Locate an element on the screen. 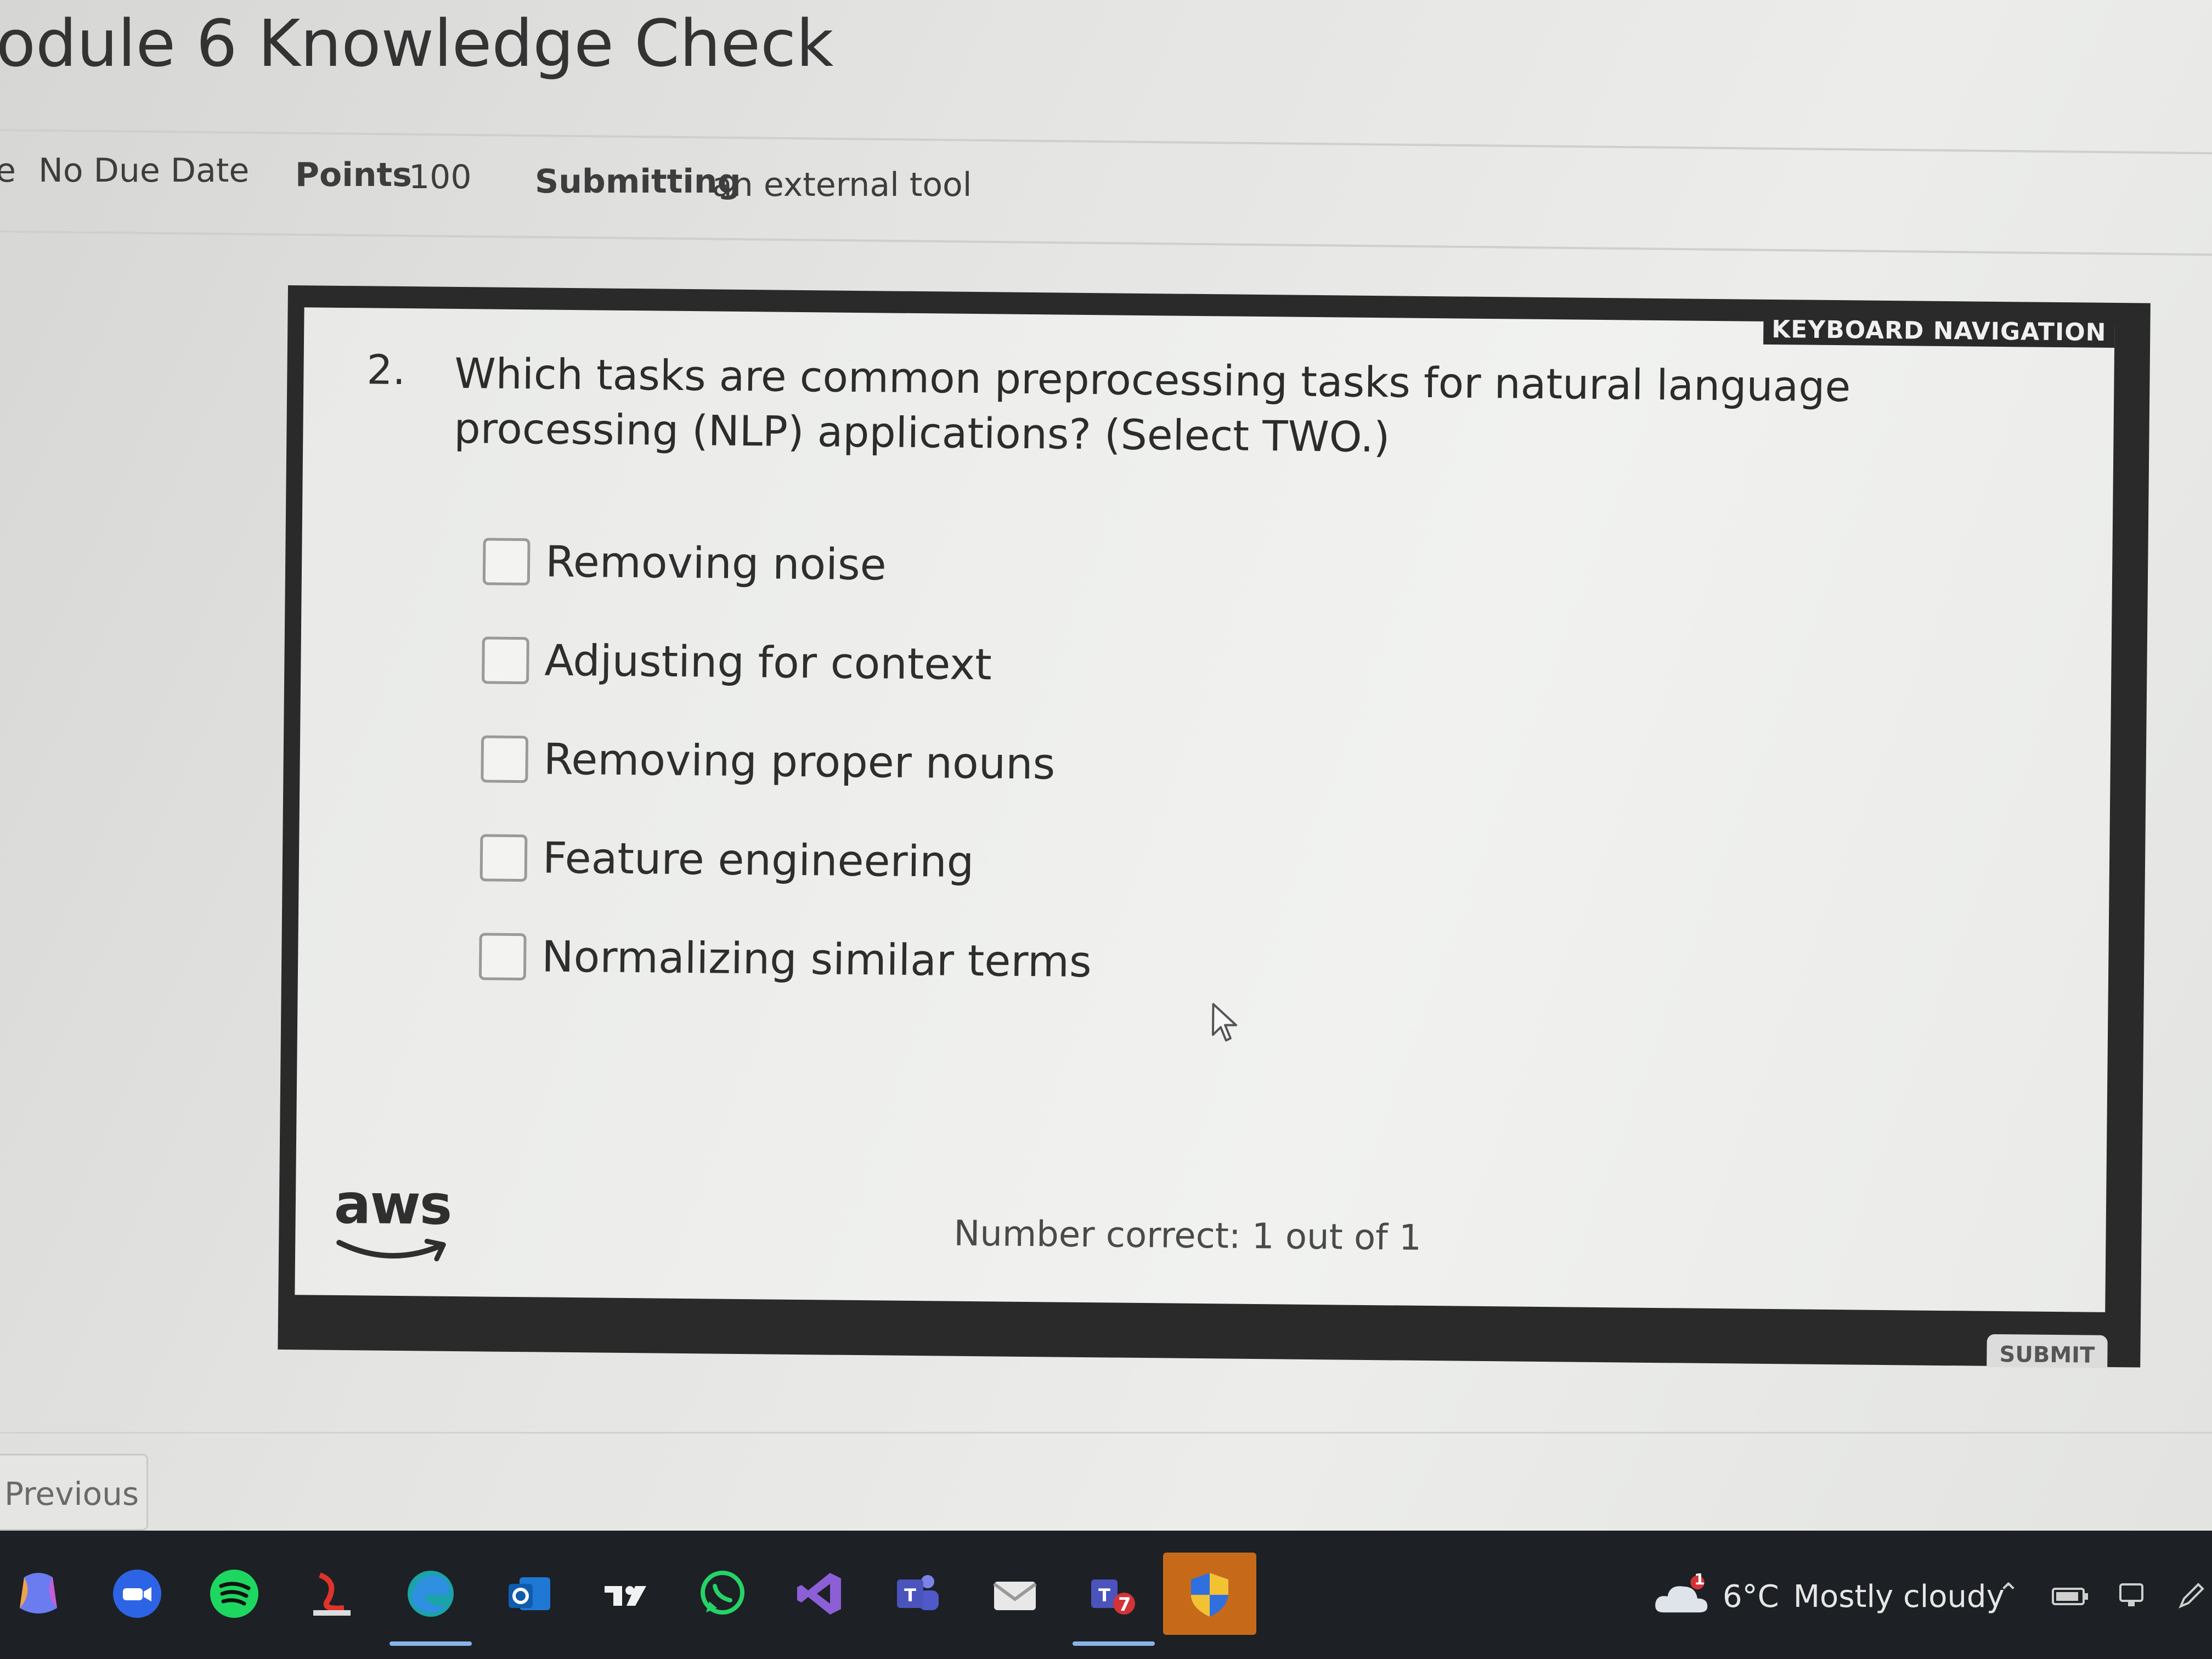 The height and width of the screenshot is (1659, 2212). option-normalizing-similar-terms: Normalizing similar terms is located at coordinates (785, 959).